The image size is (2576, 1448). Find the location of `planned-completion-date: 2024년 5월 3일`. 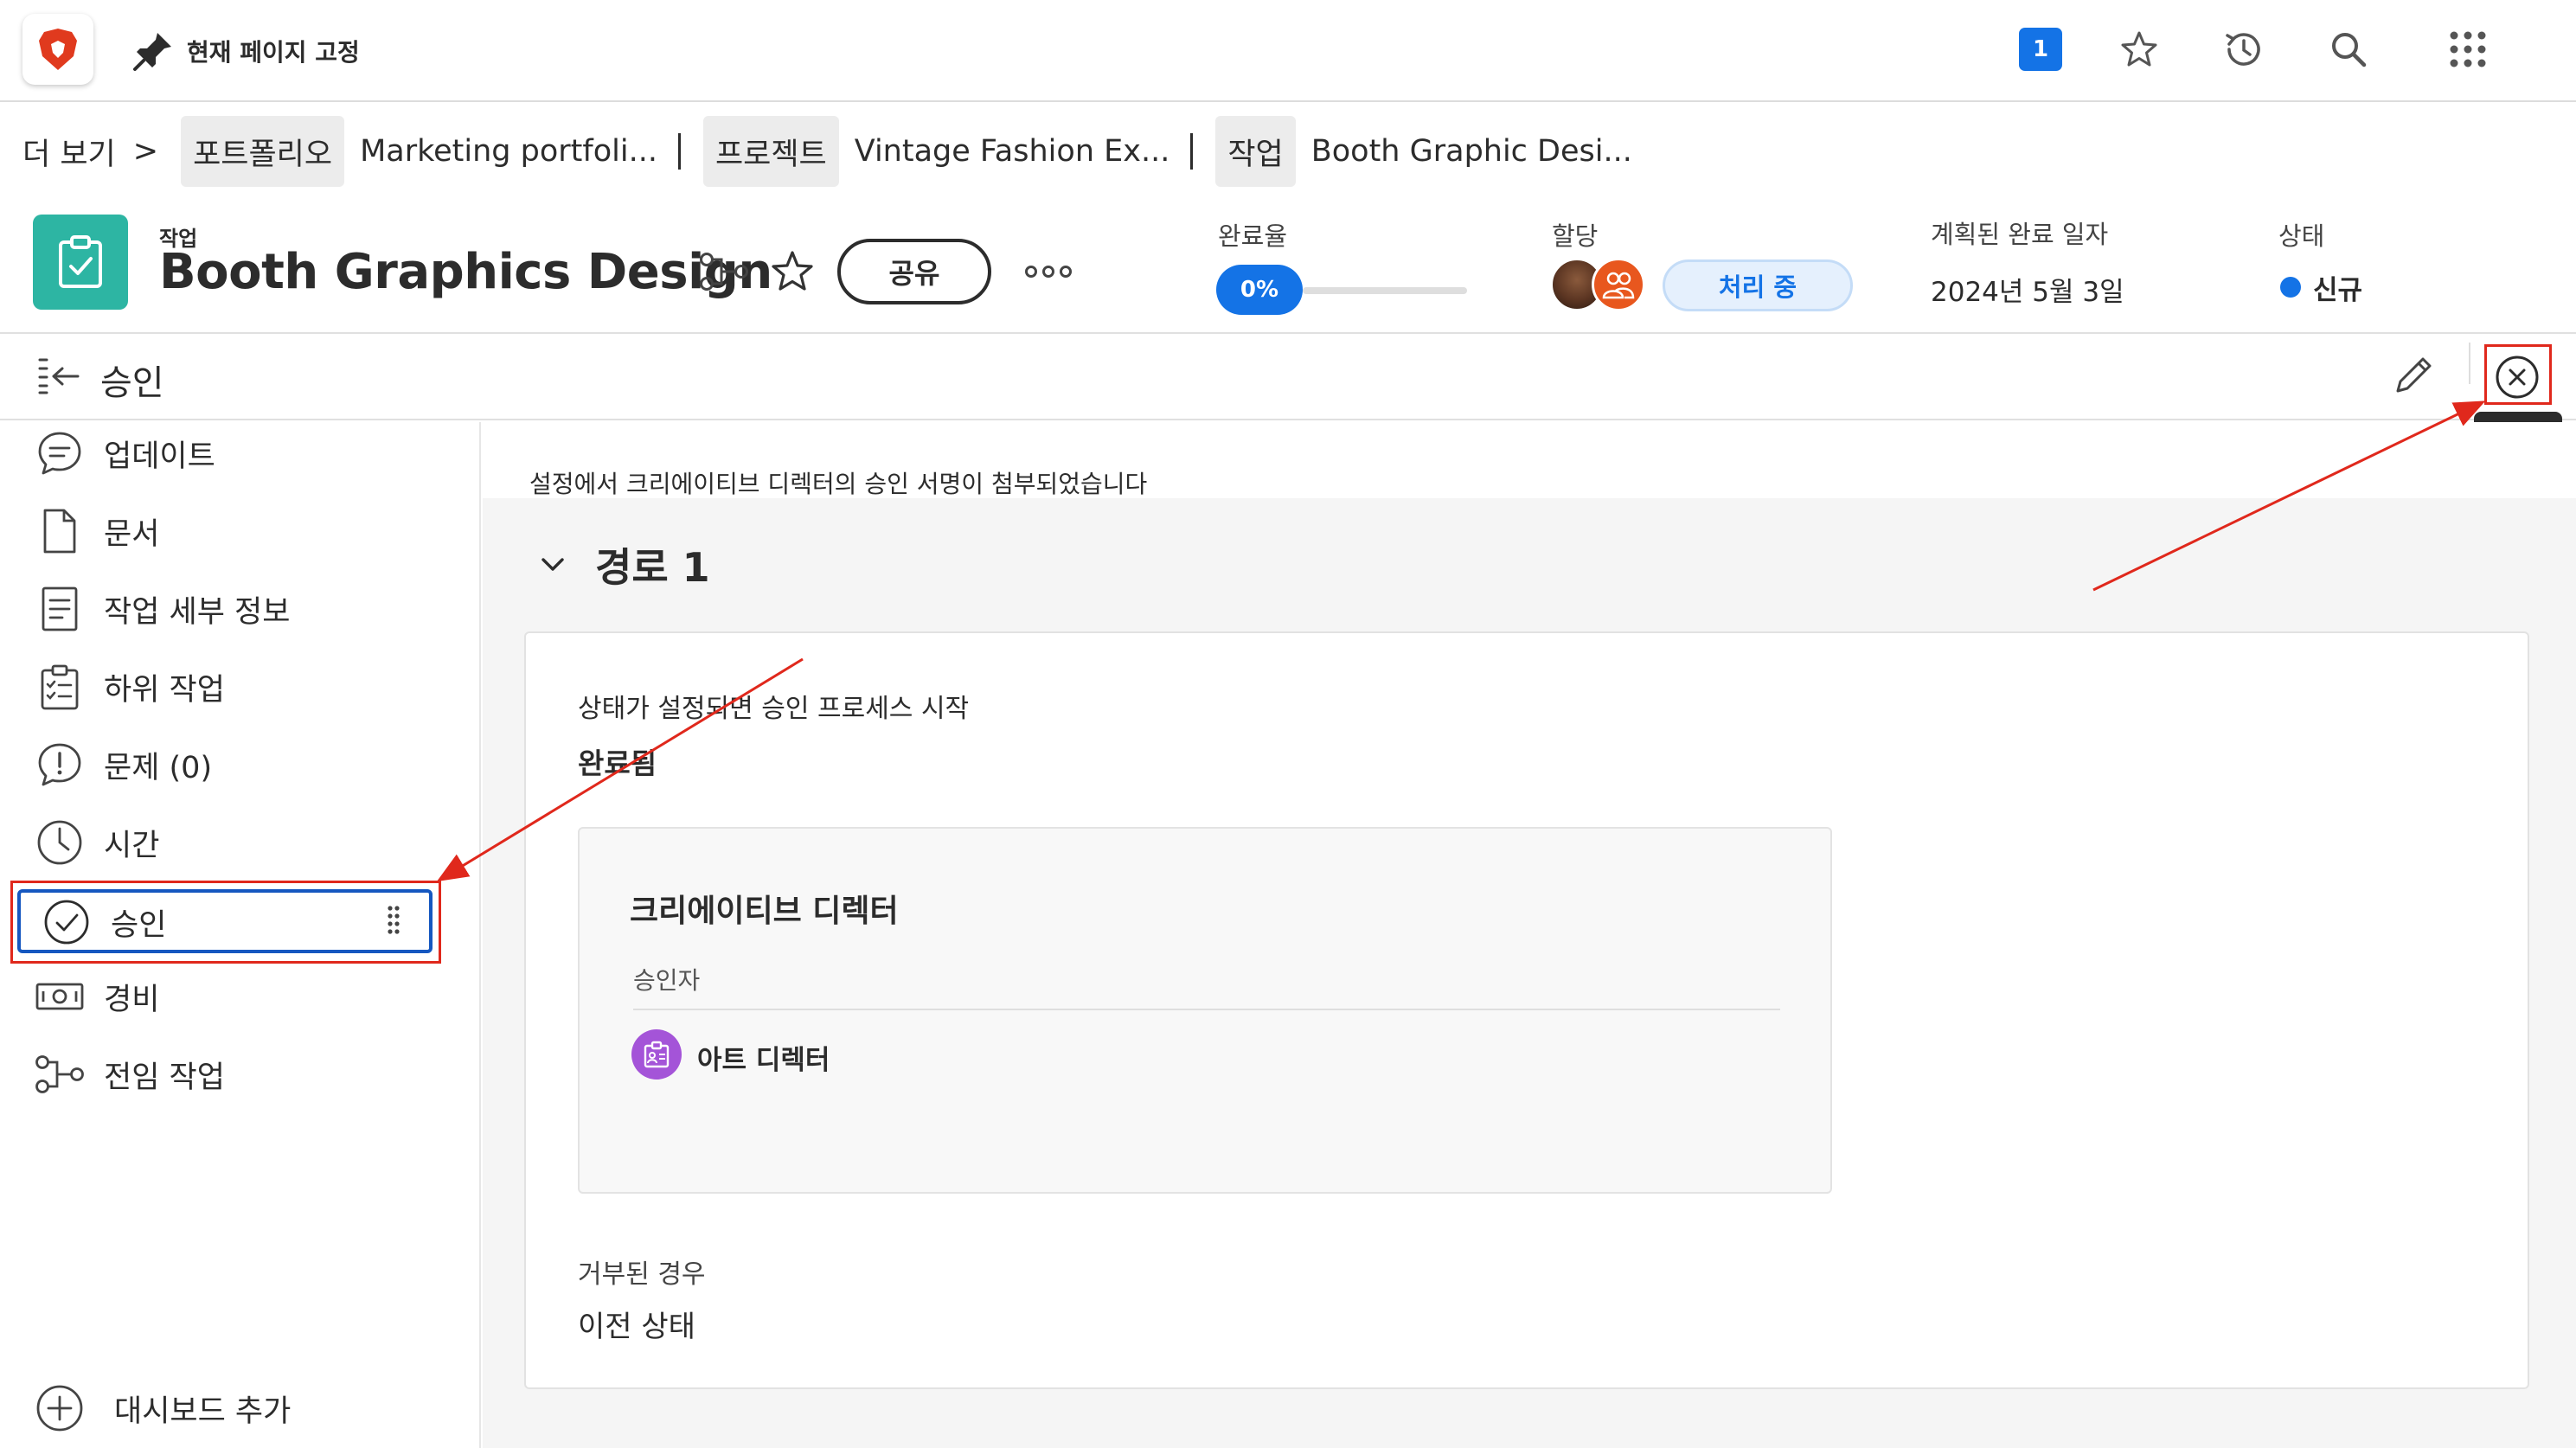

planned-completion-date: 2024년 5월 3일 is located at coordinates (2027, 289).